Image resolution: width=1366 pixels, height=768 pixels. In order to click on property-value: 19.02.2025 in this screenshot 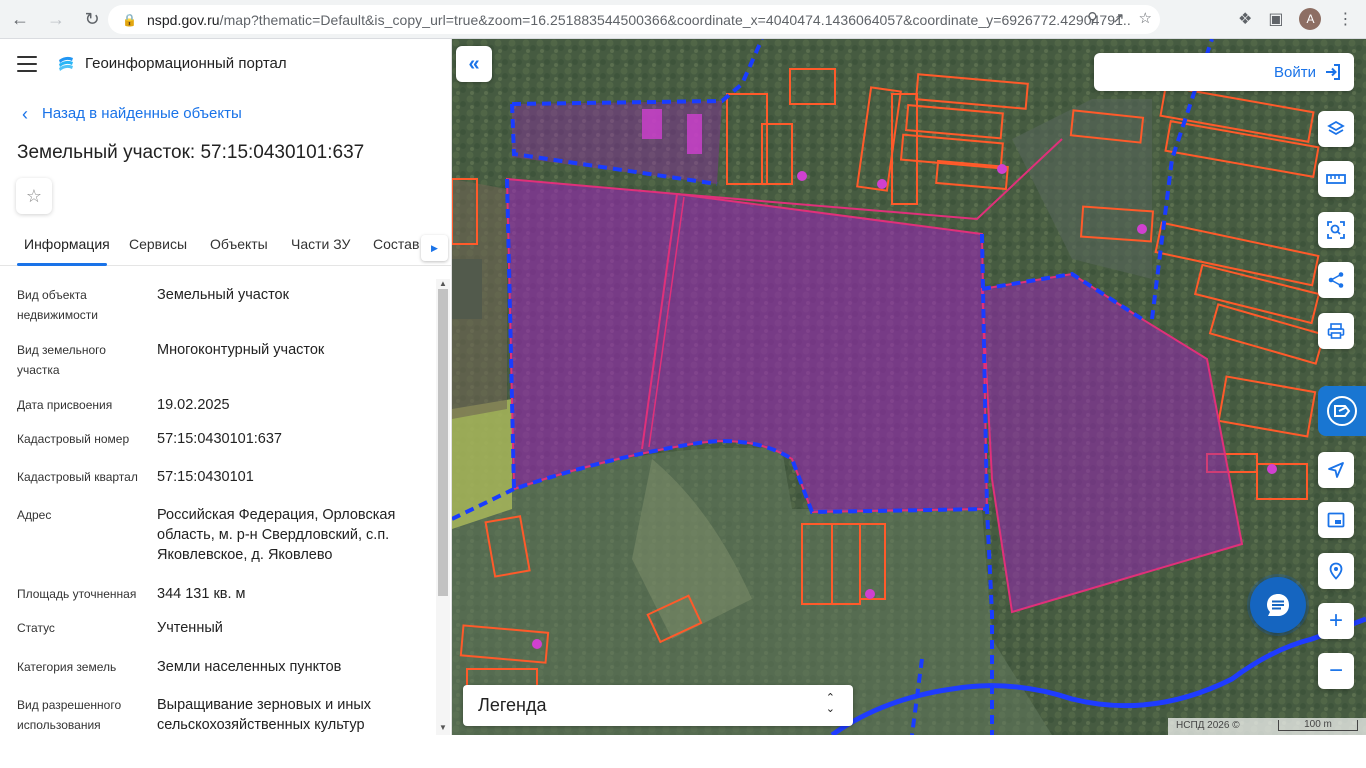, I will do `click(193, 405)`.